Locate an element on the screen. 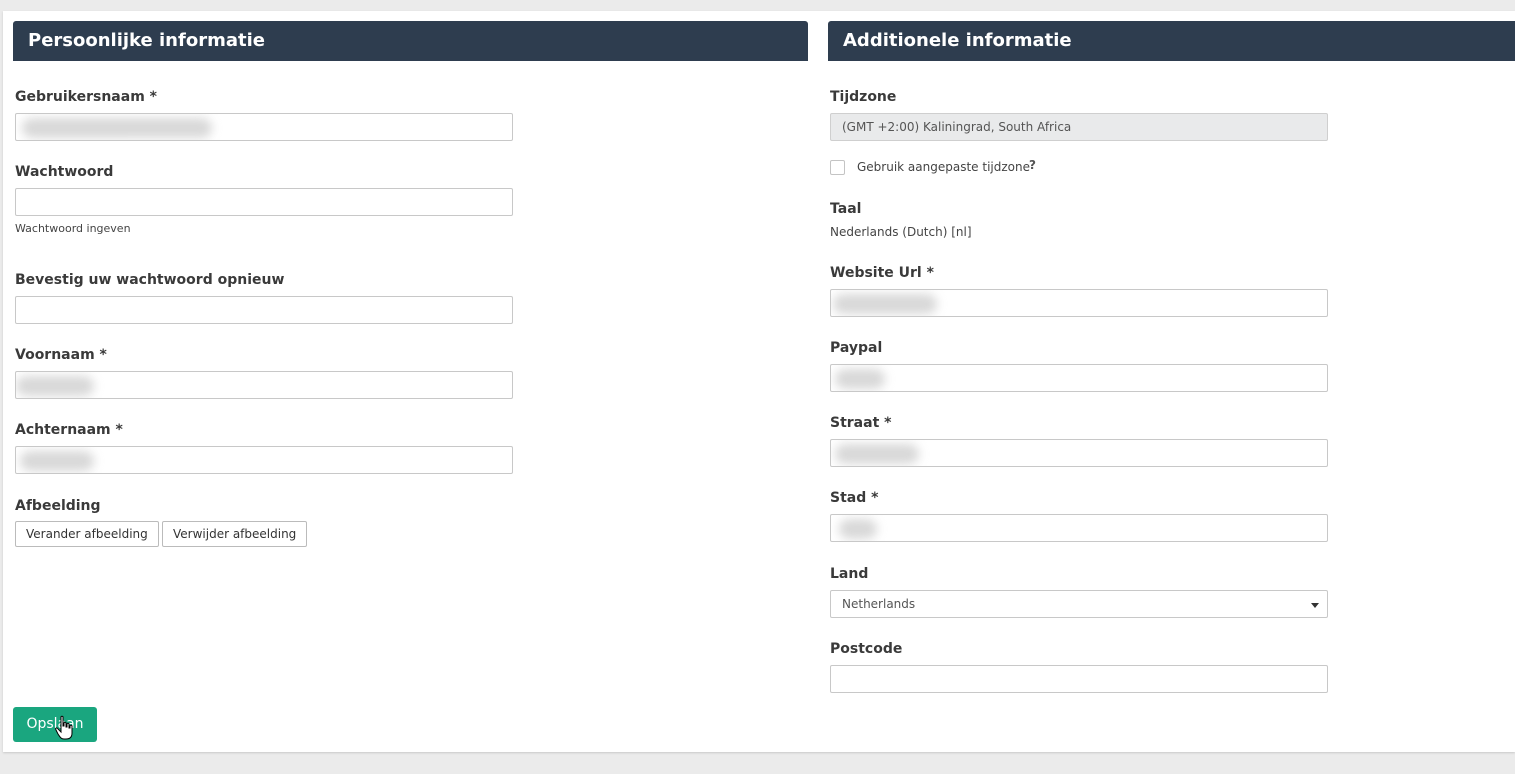 The height and width of the screenshot is (774, 1515). password-group: Wachtwoord Wachtwoord ingeven is located at coordinates (264, 198).